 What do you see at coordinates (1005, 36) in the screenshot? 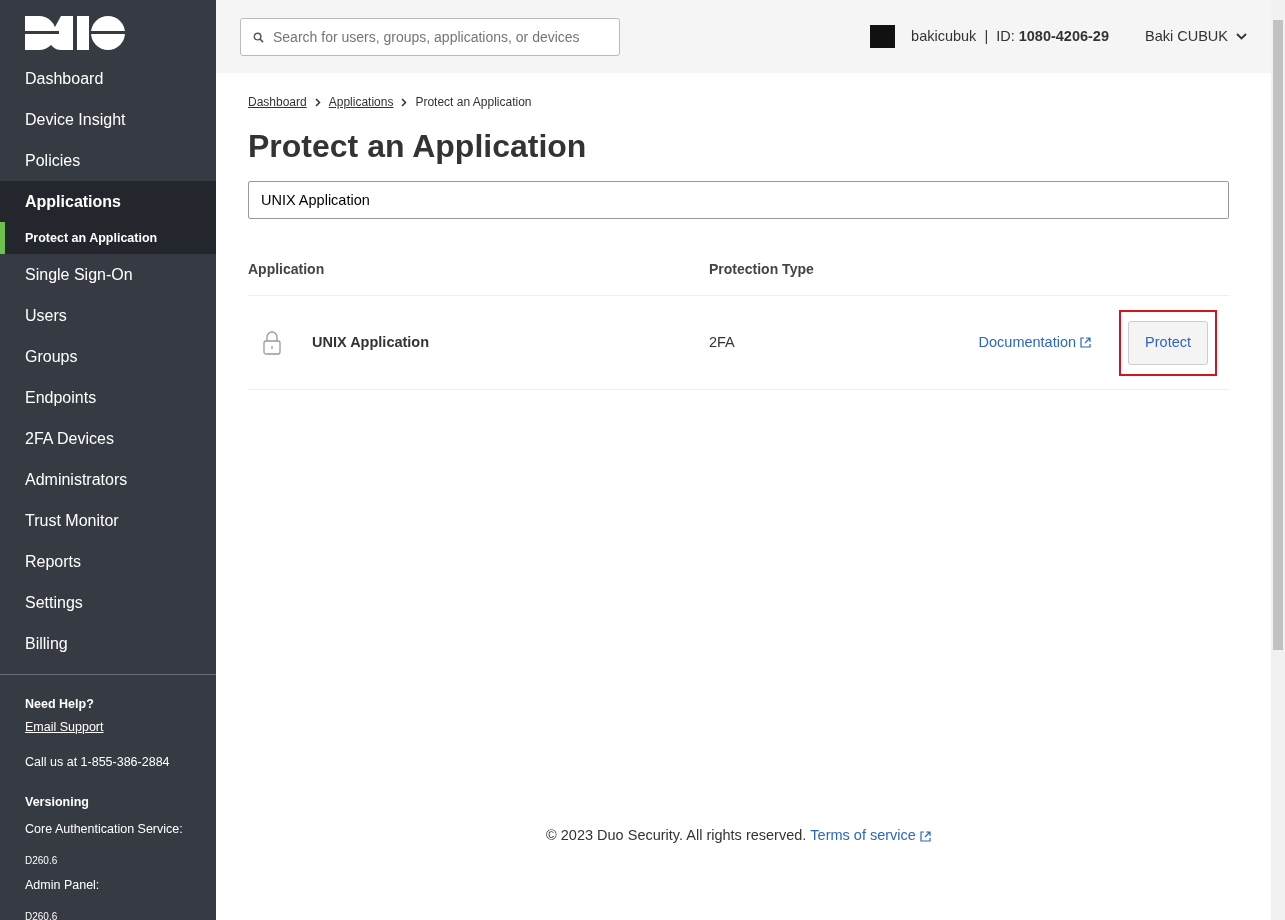
I see `id-label: ID:` at bounding box center [1005, 36].